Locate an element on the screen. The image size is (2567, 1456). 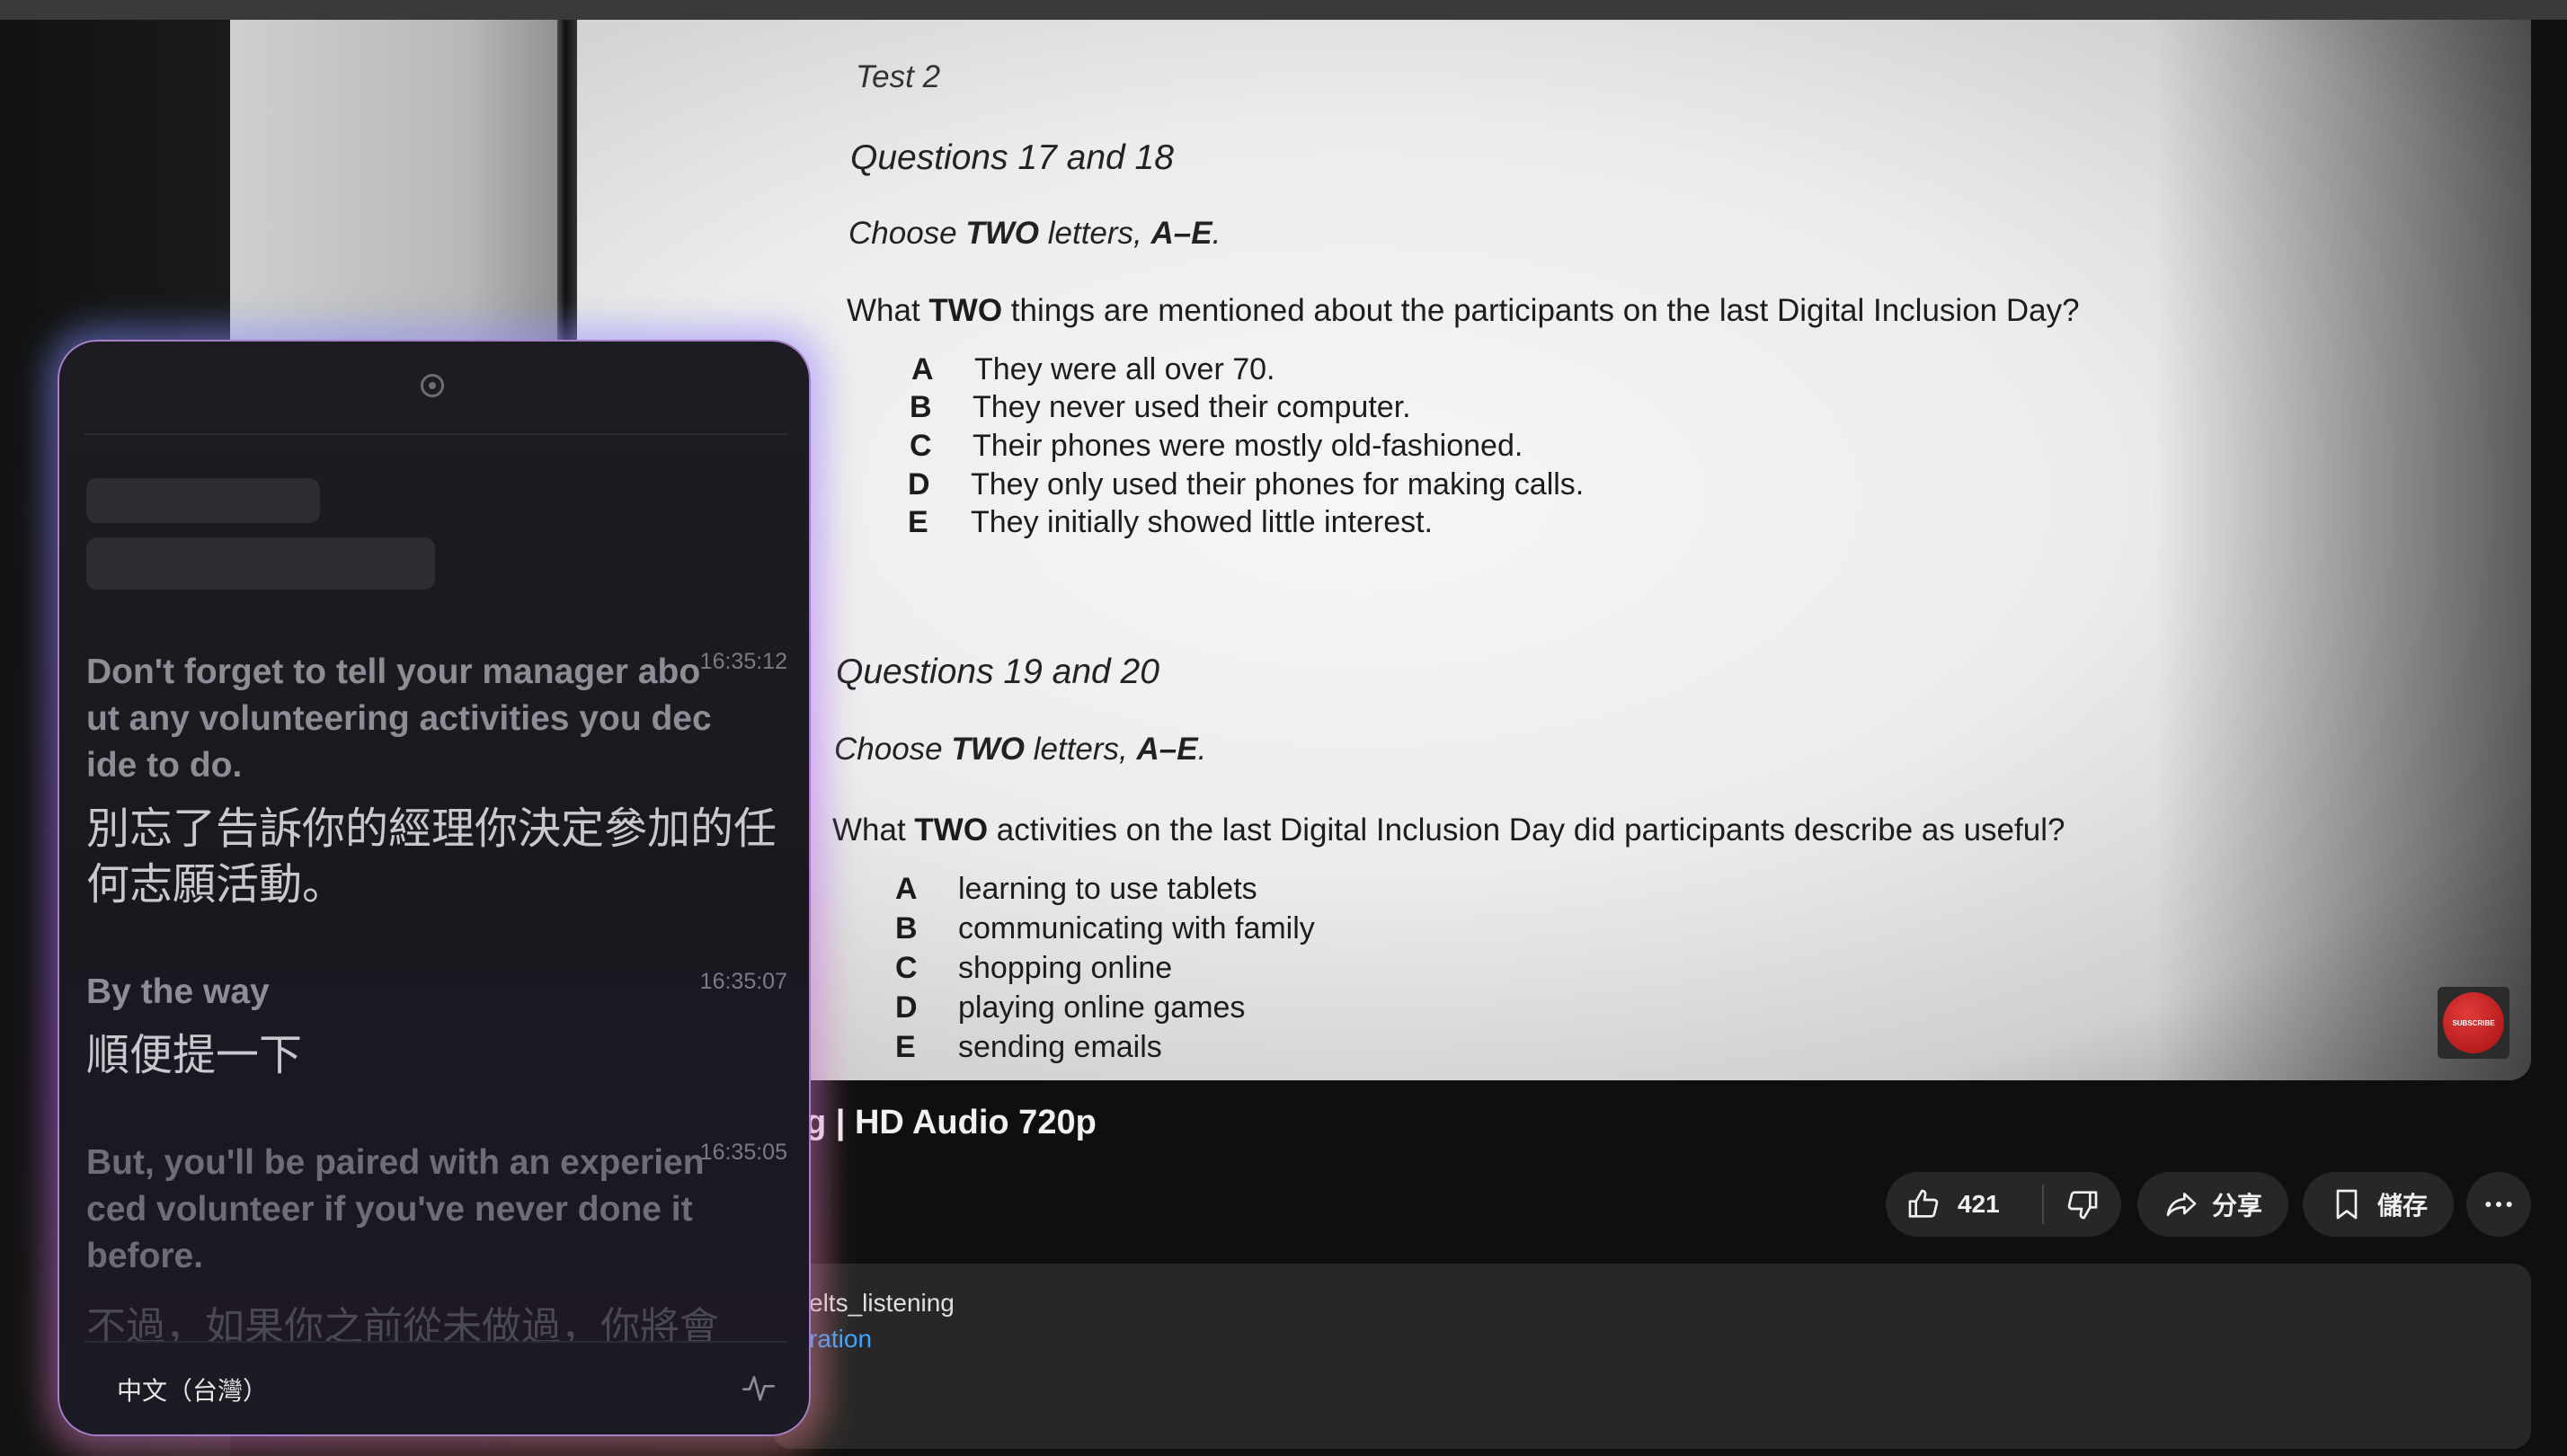
save-button: 儲存 is located at coordinates (2378, 1204).